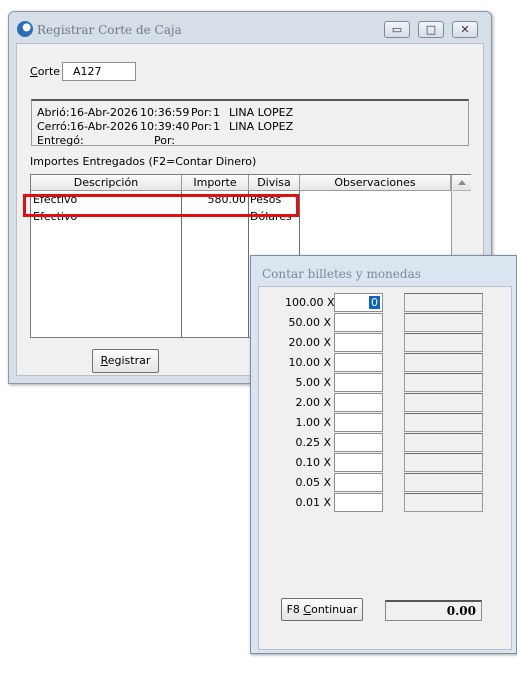 Image resolution: width=517 pixels, height=683 pixels. I want to click on abrio-por-num: 1, so click(216, 112).